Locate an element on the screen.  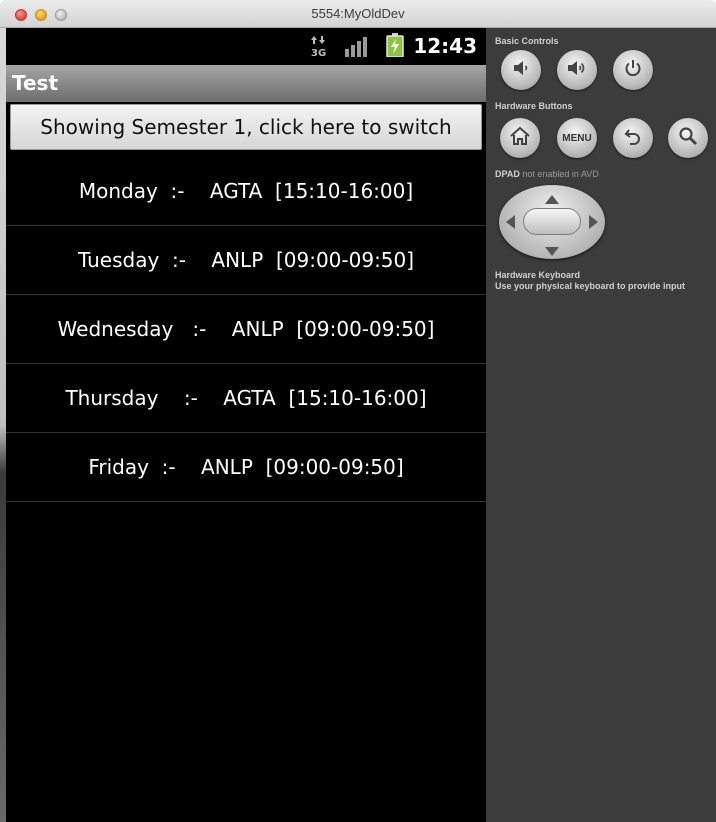
volume-up-button is located at coordinates (577, 70).